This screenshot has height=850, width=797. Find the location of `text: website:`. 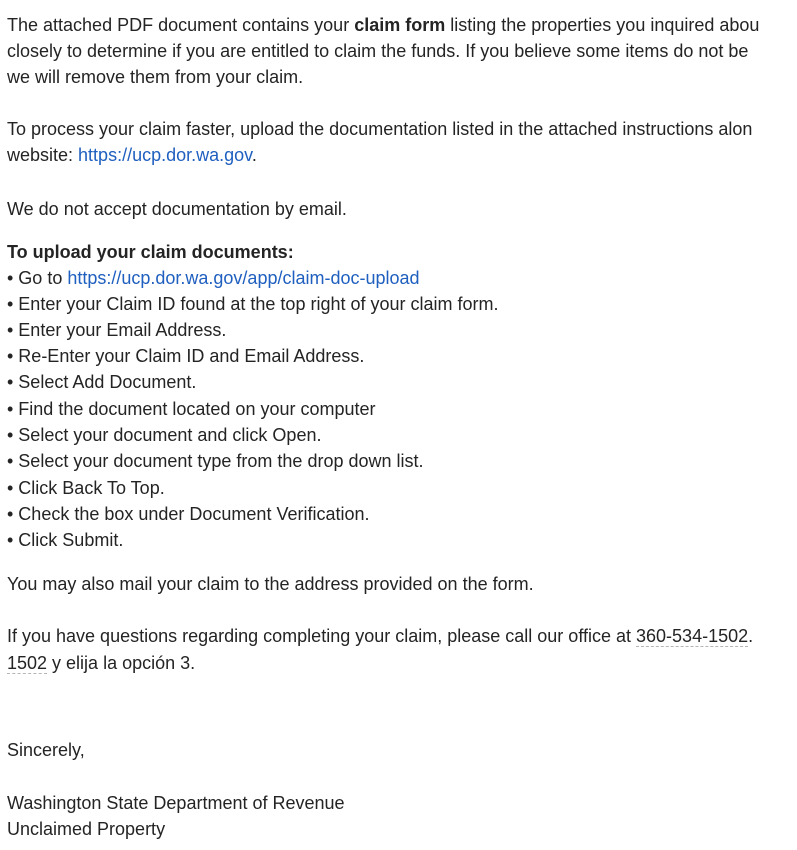

text: website: is located at coordinates (43, 155).